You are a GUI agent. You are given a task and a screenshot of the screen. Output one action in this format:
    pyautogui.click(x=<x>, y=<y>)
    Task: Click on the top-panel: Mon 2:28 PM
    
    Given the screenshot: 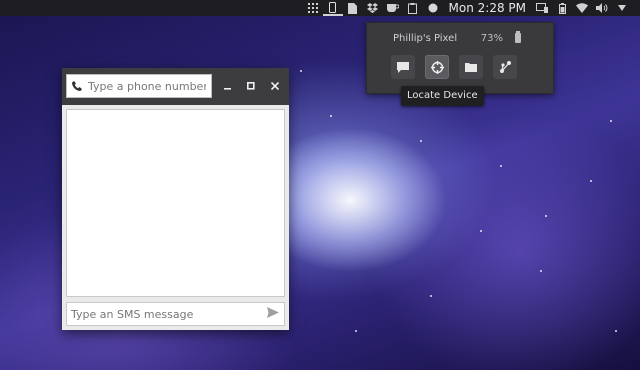 What is the action you would take?
    pyautogui.click(x=320, y=8)
    